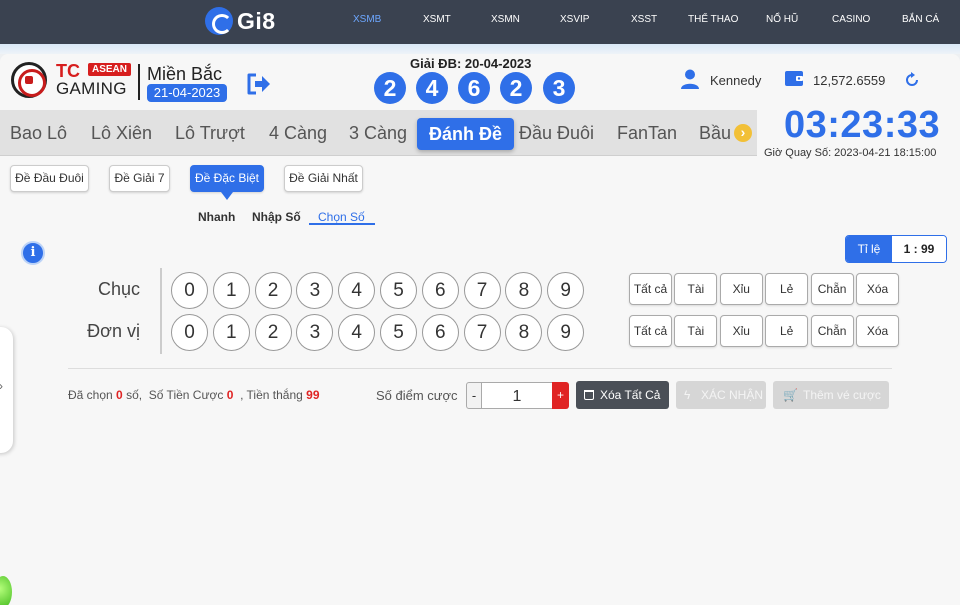  Describe the element at coordinates (298, 133) in the screenshot. I see `tab-4-cang: 4 Càng` at that location.